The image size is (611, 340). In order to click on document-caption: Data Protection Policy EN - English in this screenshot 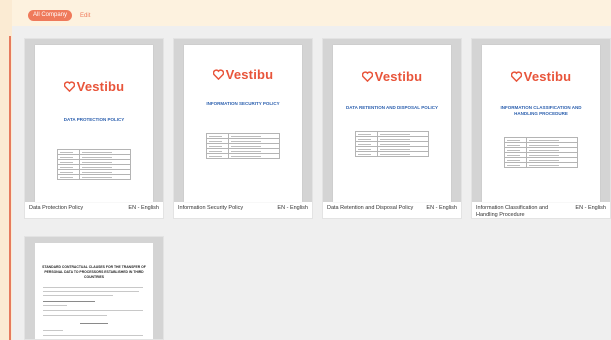, I will do `click(94, 208)`.